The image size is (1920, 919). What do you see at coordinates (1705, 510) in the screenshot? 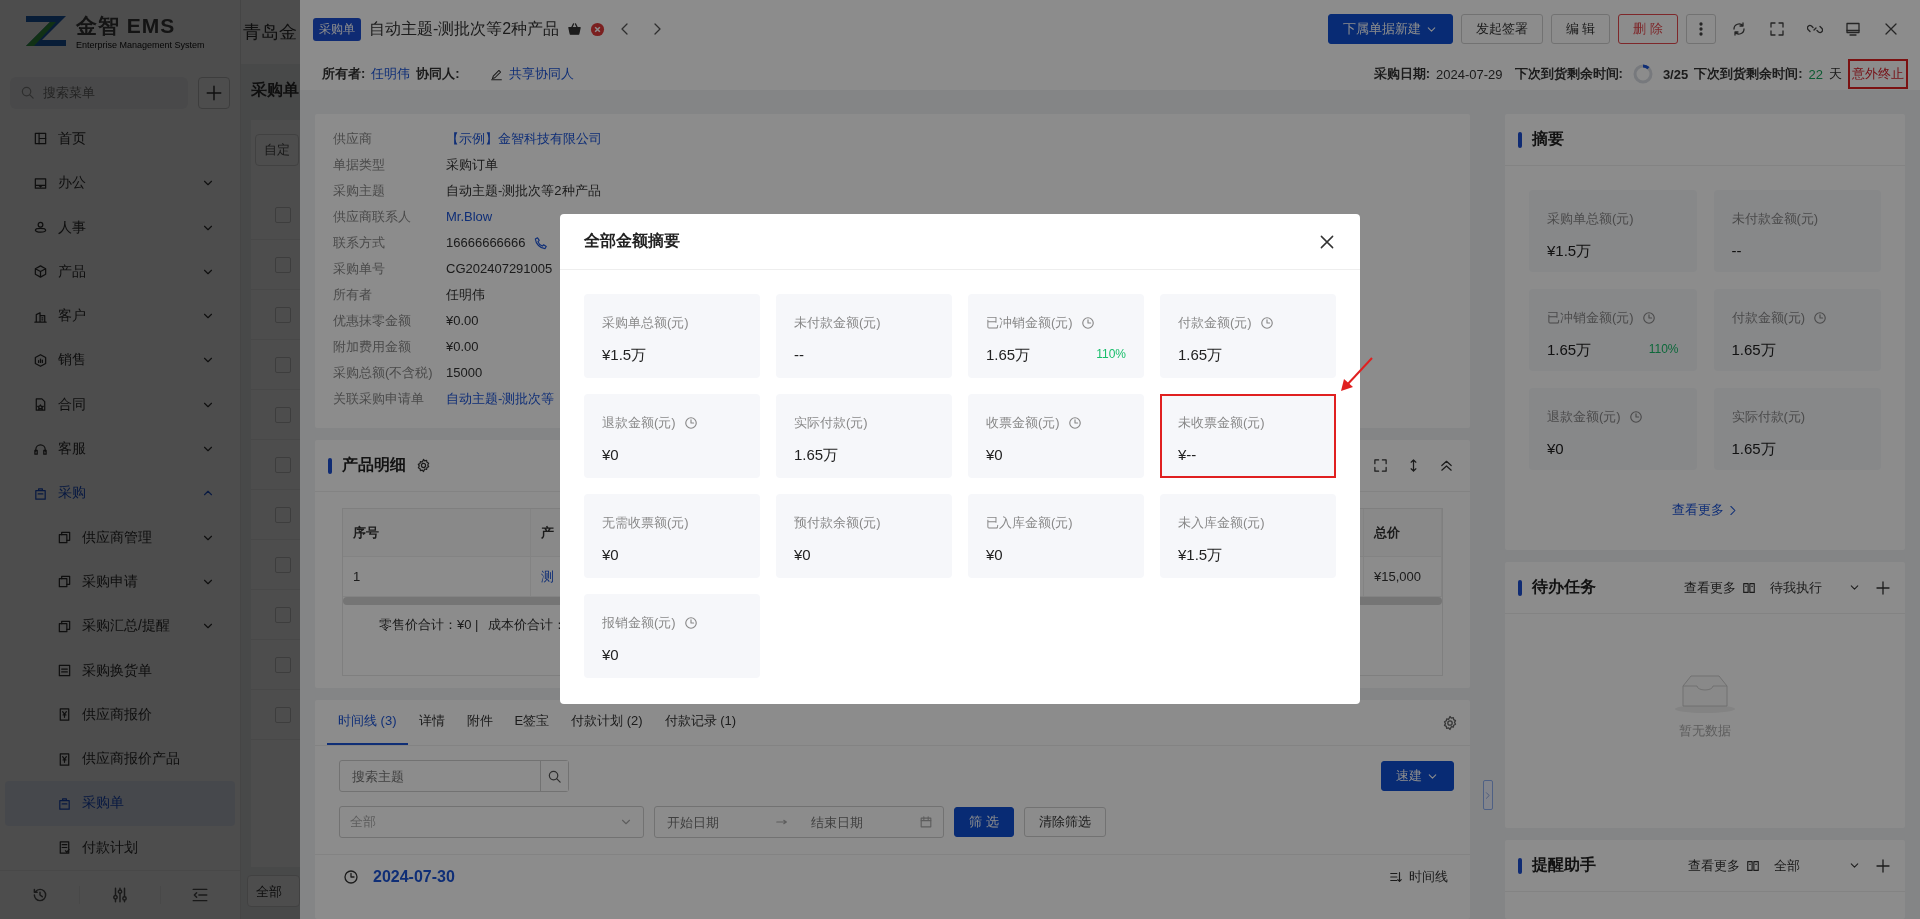
I see `view-more-link: 查看更多` at bounding box center [1705, 510].